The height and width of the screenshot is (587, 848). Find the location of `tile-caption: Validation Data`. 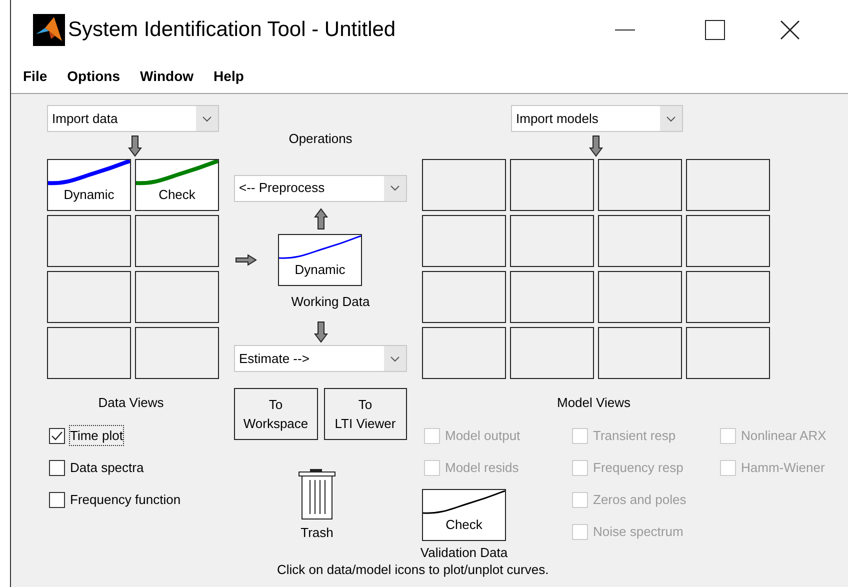

tile-caption: Validation Data is located at coordinates (464, 552).